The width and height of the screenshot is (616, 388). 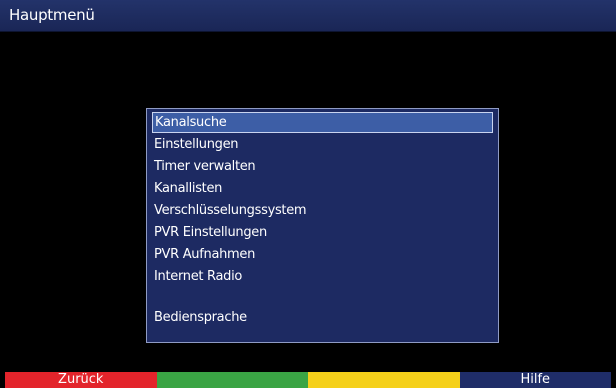 I want to click on color-key-bar: Zurück Hilfe, so click(x=308, y=380).